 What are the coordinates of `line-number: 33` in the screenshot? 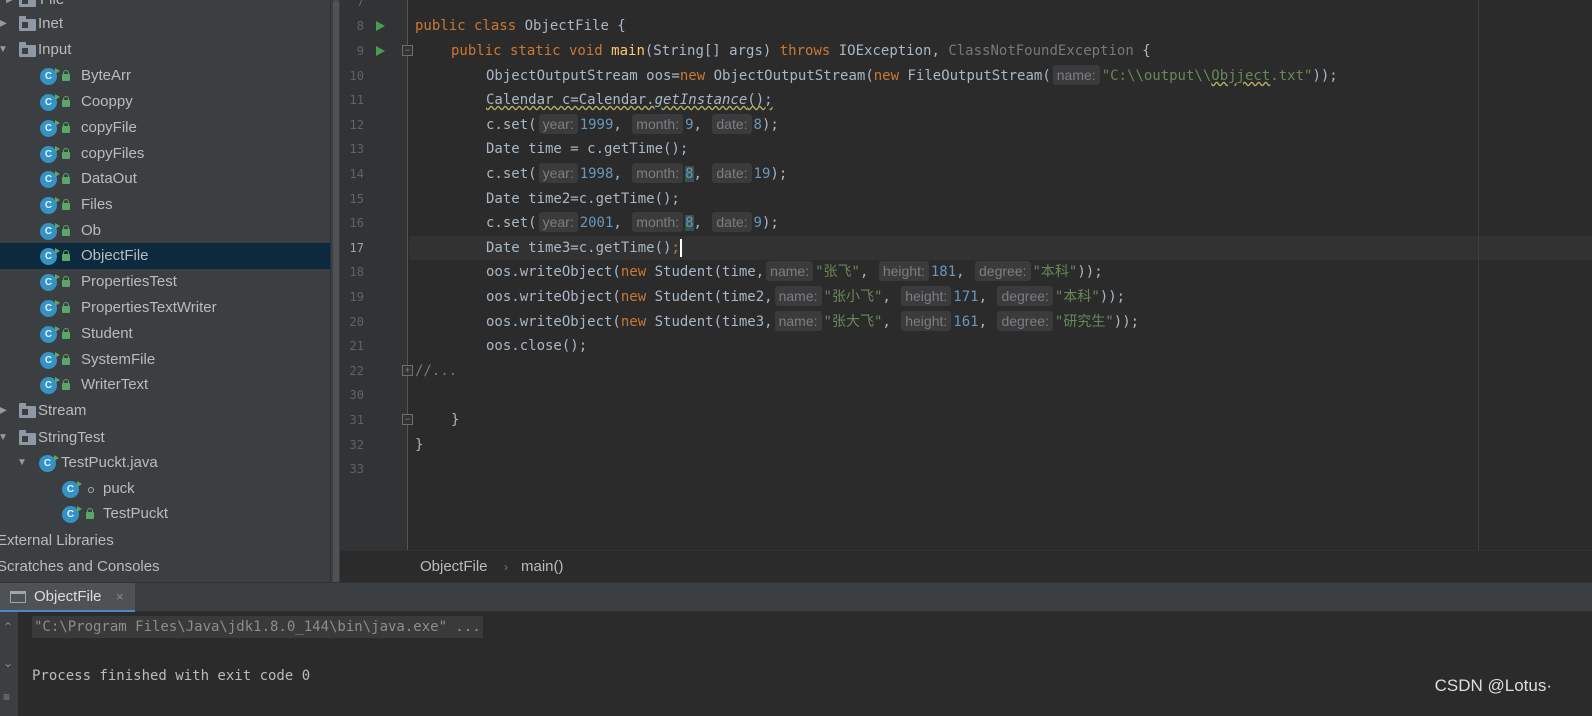 It's located at (356, 469).